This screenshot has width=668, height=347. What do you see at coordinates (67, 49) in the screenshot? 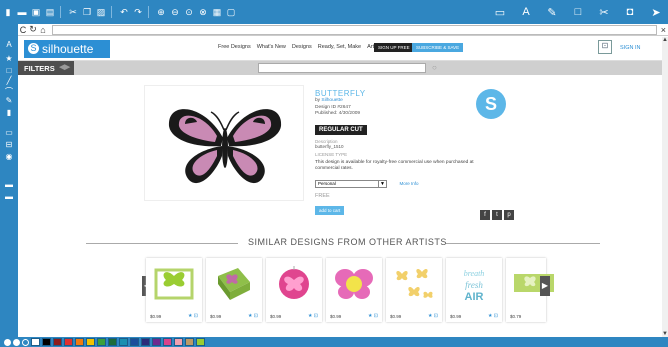
I see `silhouette-logo: S silhouette` at bounding box center [67, 49].